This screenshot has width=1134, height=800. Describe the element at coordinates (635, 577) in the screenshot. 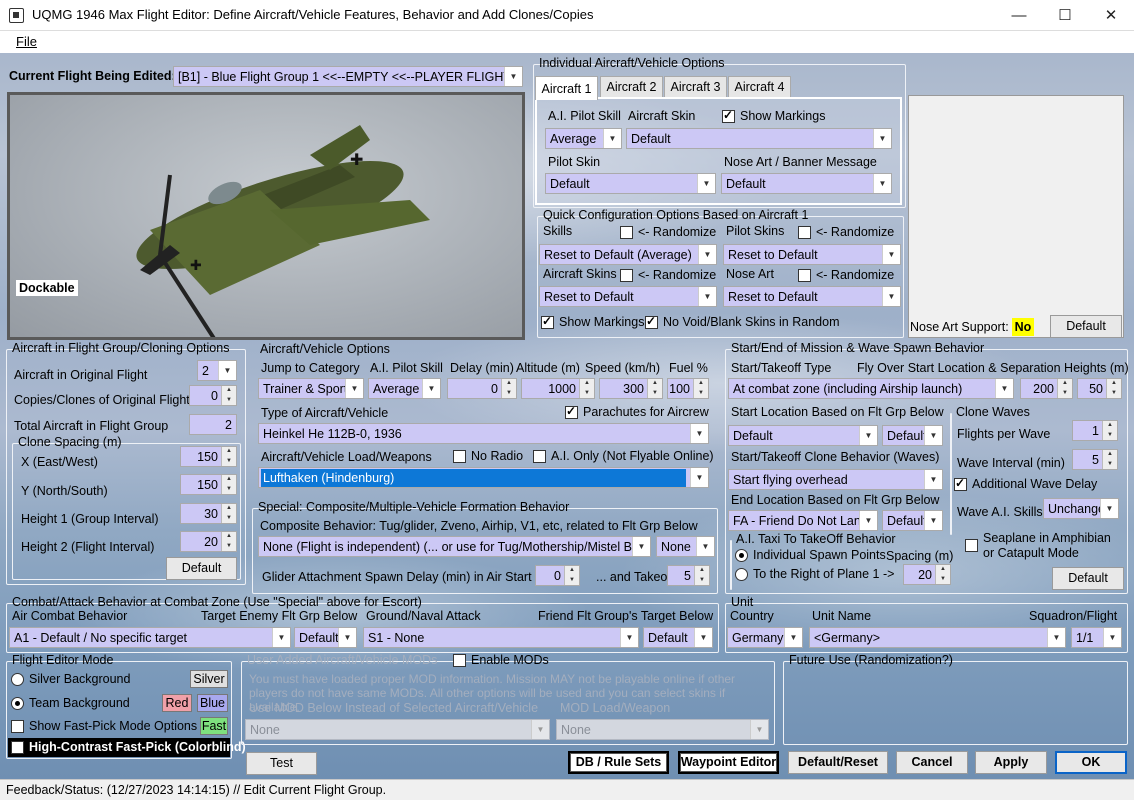

I see `takeoff-label: ... and Takeoff` at that location.